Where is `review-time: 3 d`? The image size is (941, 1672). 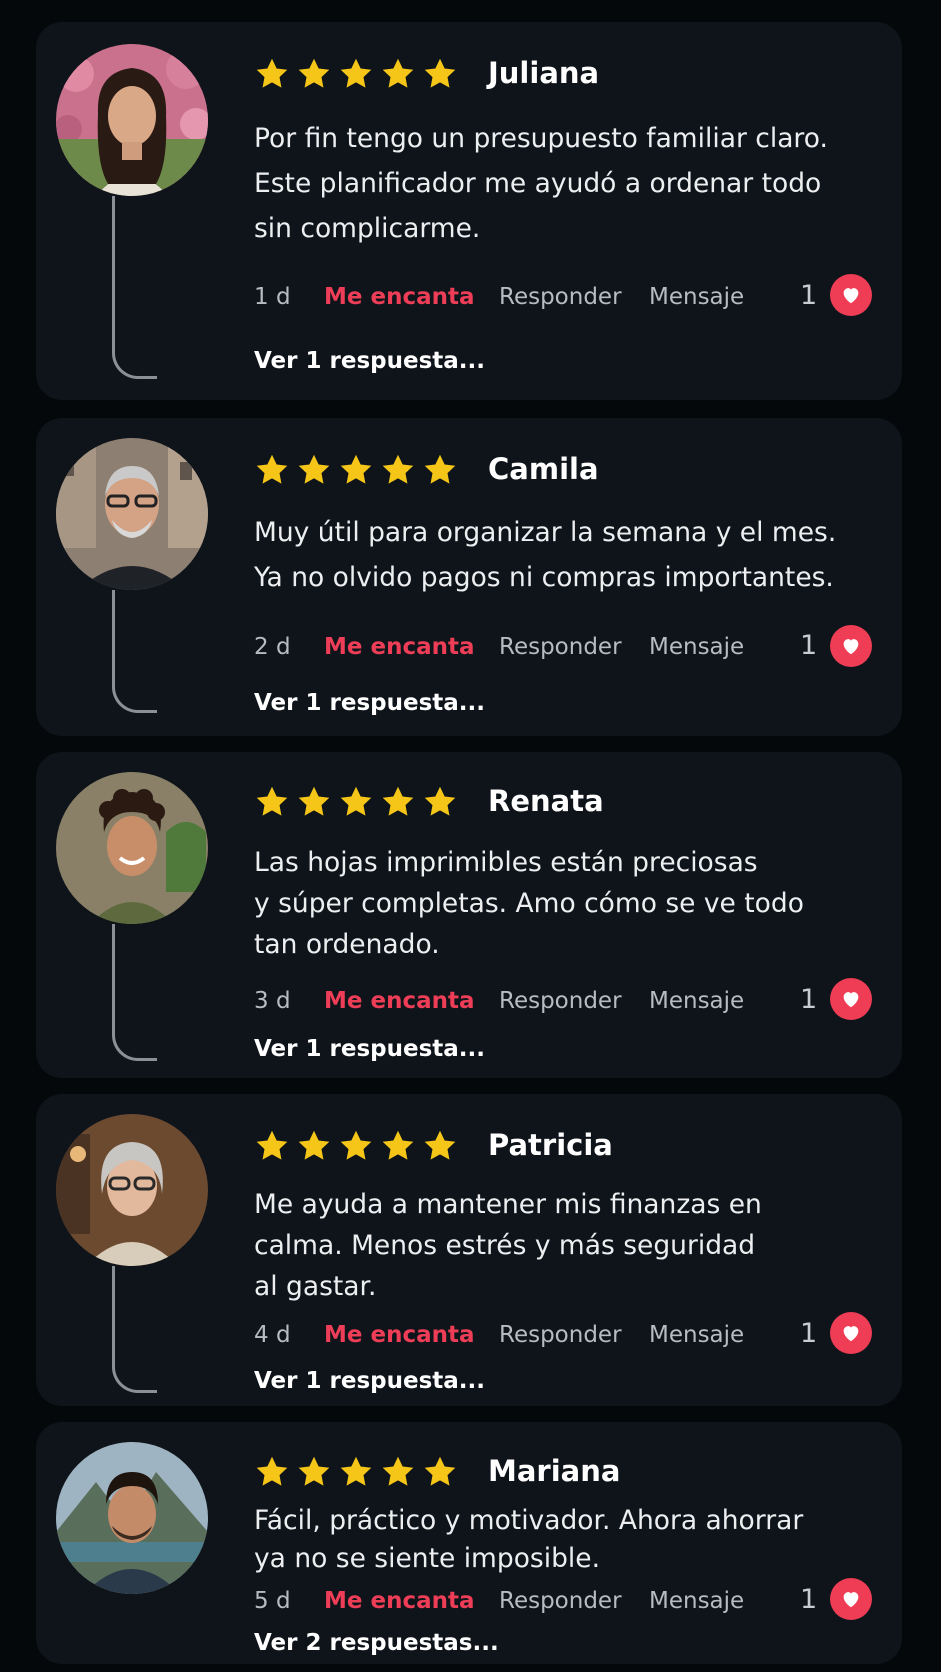
review-time: 3 d is located at coordinates (272, 1001).